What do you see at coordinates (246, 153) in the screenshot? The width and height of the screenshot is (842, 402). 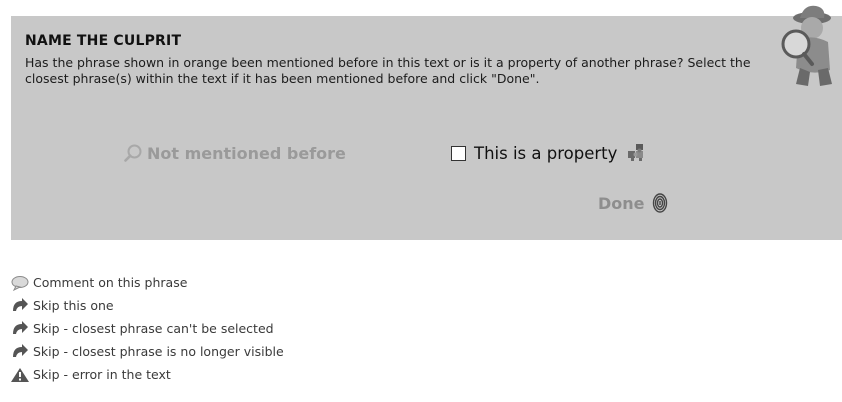 I see `not-mentioned-label: Not mentioned before` at bounding box center [246, 153].